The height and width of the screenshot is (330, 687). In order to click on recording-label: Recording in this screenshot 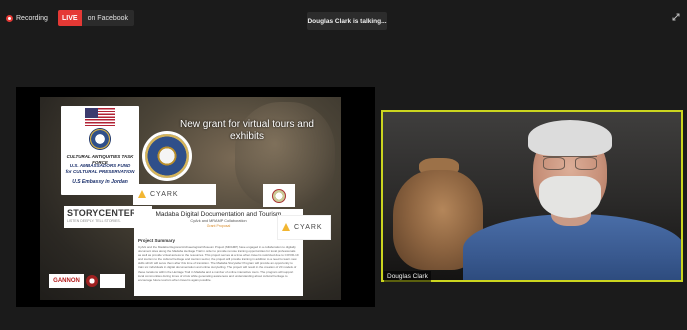, I will do `click(32, 18)`.